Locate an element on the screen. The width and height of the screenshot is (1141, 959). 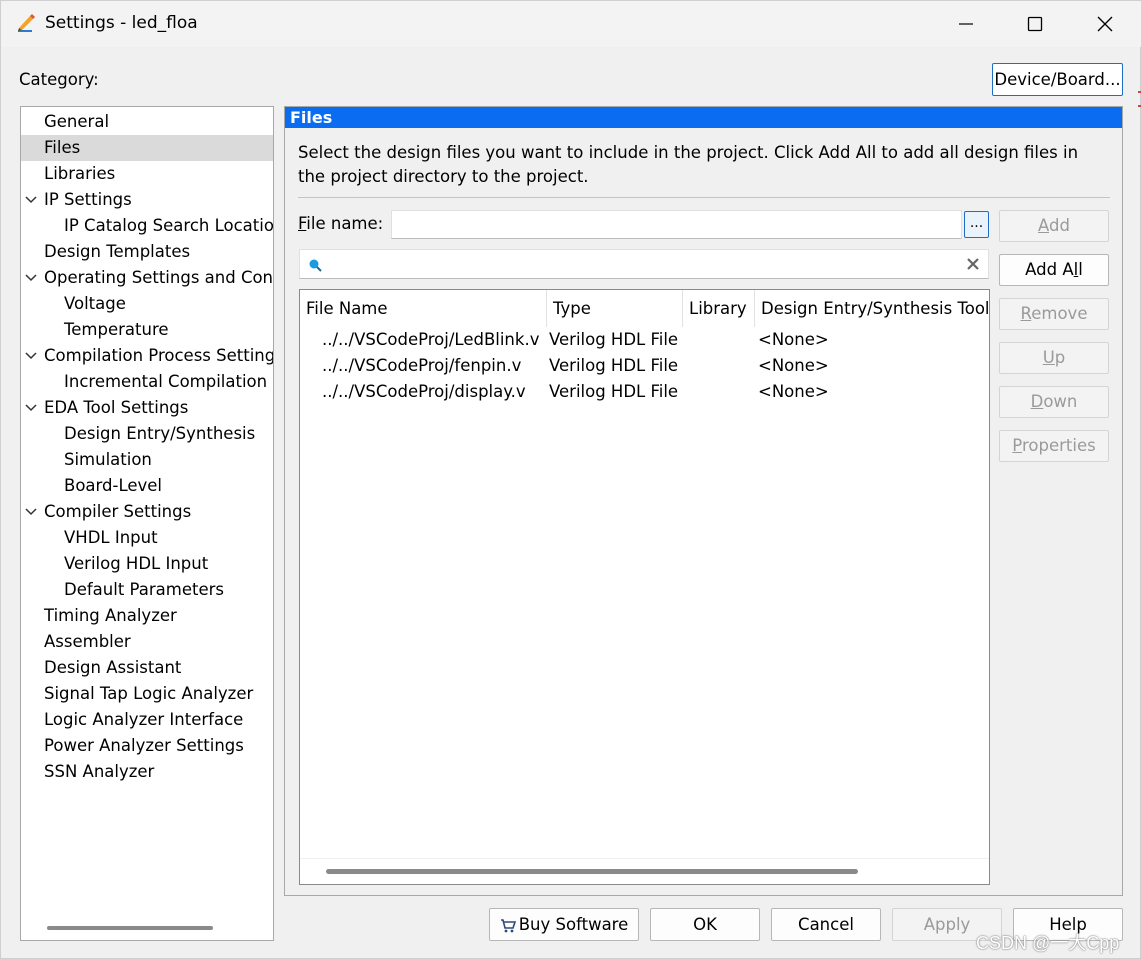
clear-search-icon is located at coordinates (973, 264).